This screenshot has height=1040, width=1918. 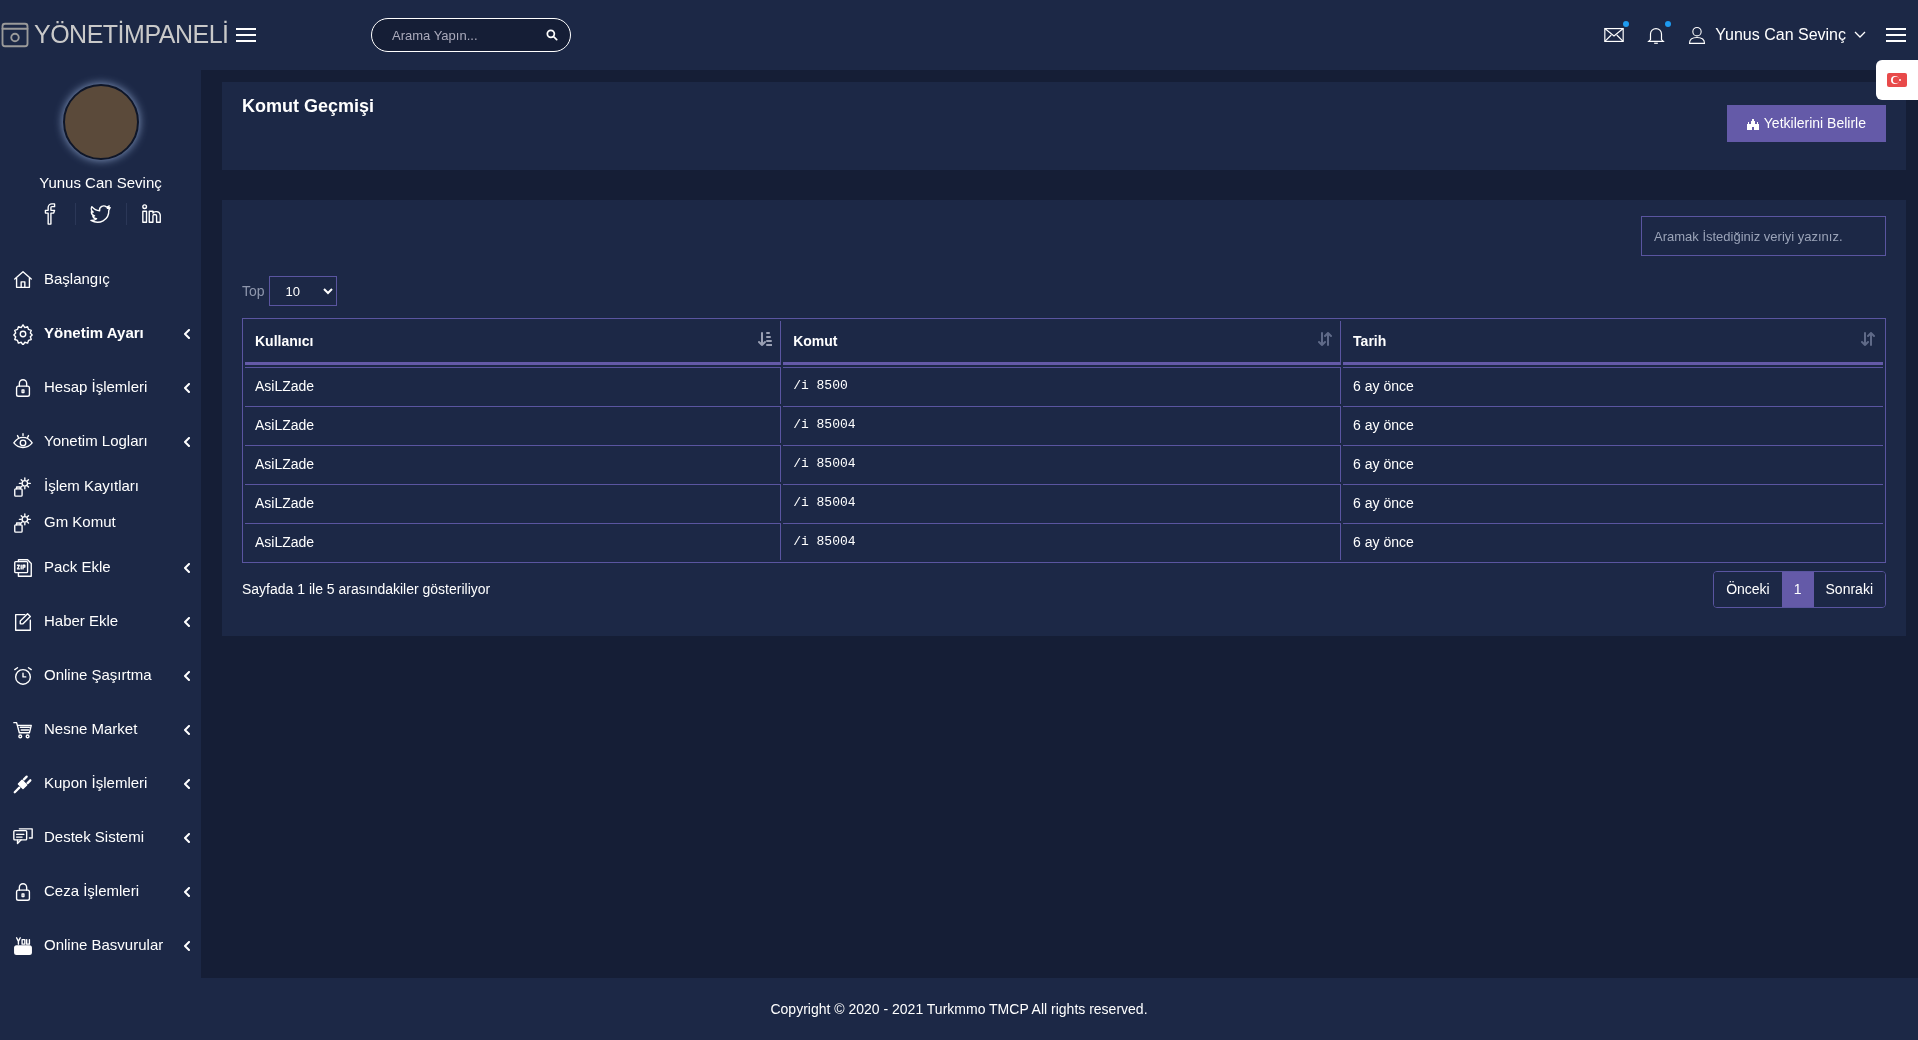 What do you see at coordinates (100, 621) in the screenshot?
I see `sidebar-item: Haber Ekle` at bounding box center [100, 621].